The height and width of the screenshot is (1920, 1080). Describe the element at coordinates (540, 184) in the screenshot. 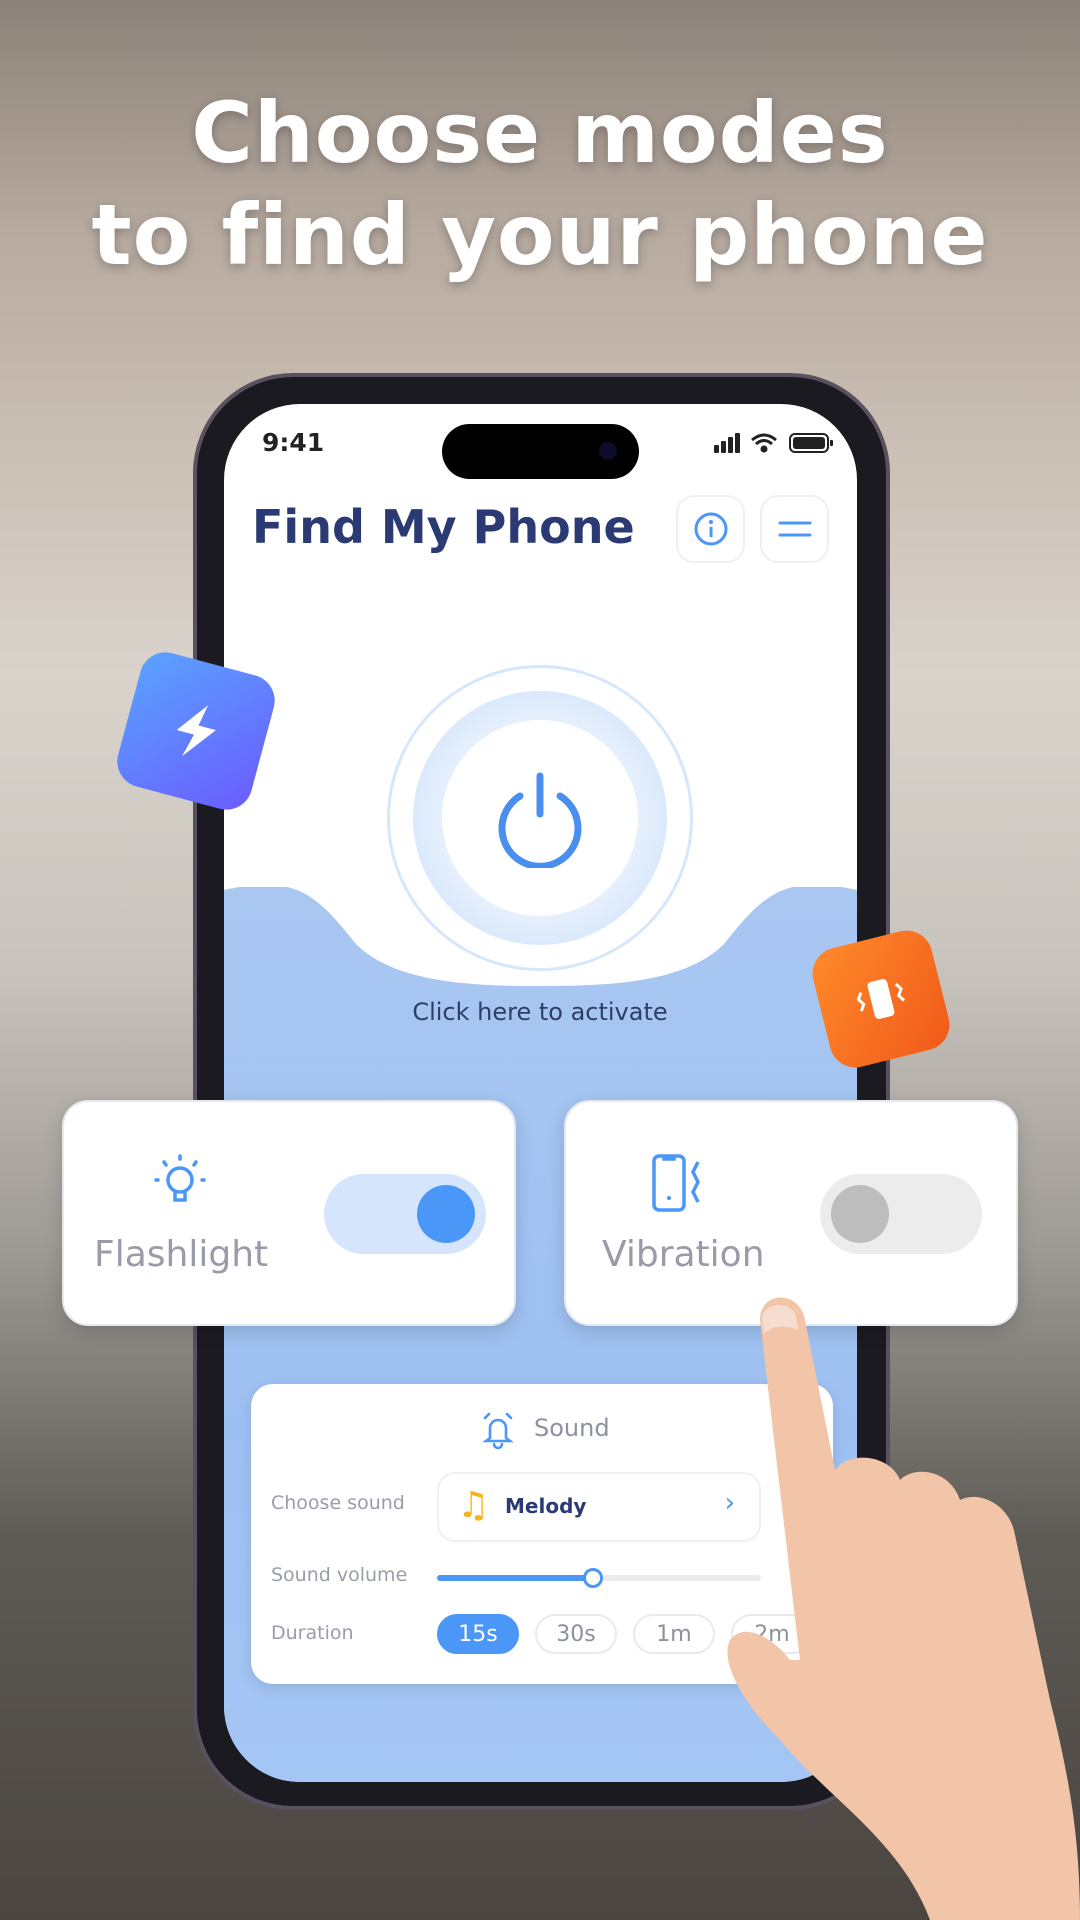

I see `headline: Choose modes to find your phone` at that location.